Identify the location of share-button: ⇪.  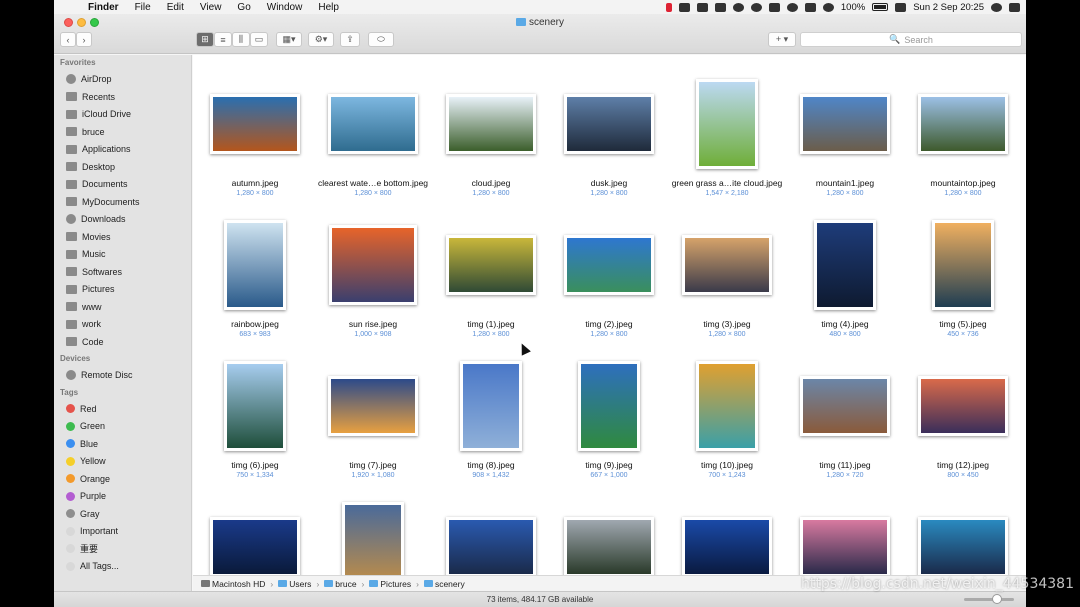
(350, 39).